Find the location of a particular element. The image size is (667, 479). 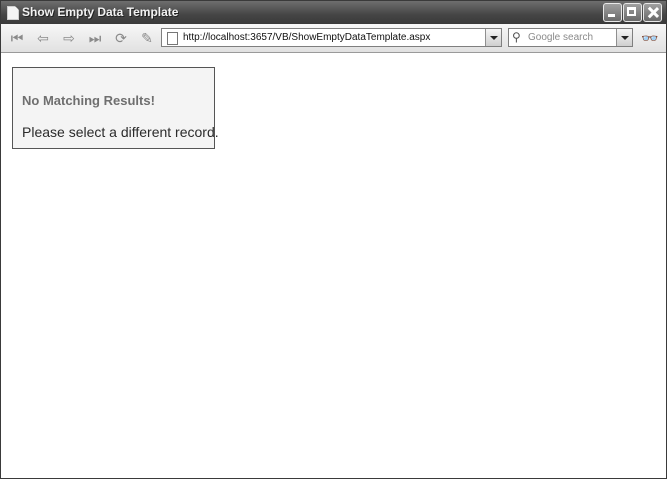

maximize-button is located at coordinates (632, 12).